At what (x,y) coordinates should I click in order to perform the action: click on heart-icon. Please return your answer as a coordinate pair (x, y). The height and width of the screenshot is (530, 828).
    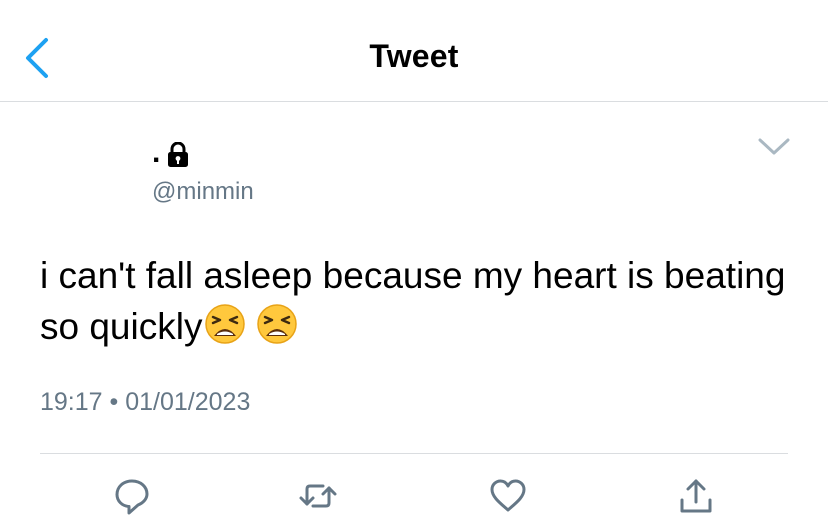
    Looking at the image, I should click on (508, 495).